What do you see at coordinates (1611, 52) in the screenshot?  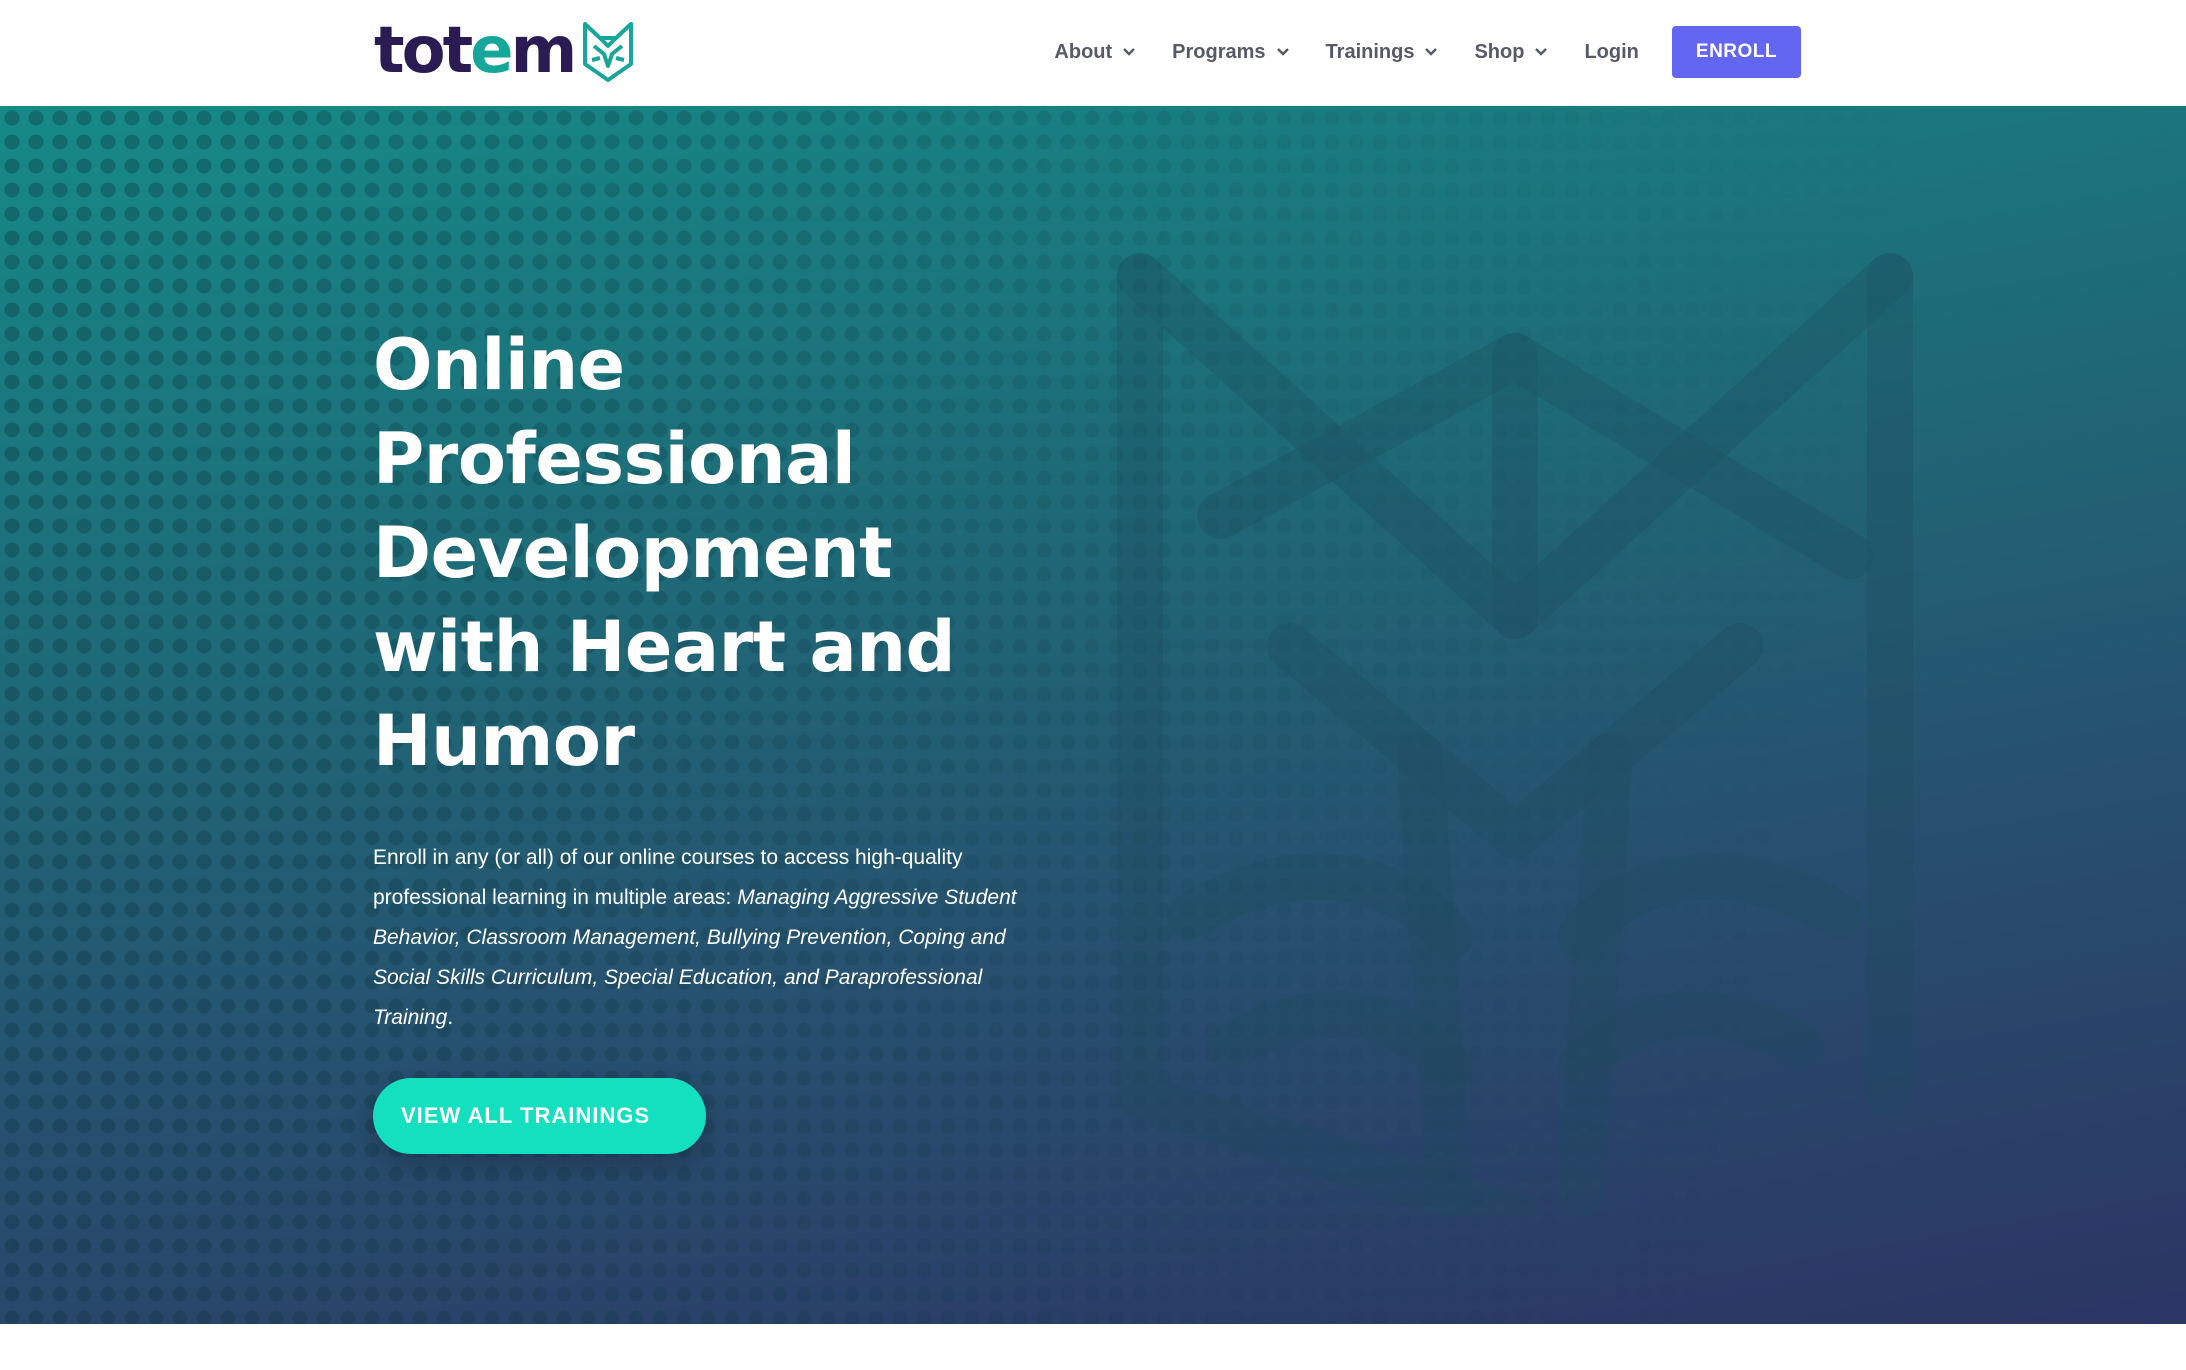 I see `login-link: Login` at bounding box center [1611, 52].